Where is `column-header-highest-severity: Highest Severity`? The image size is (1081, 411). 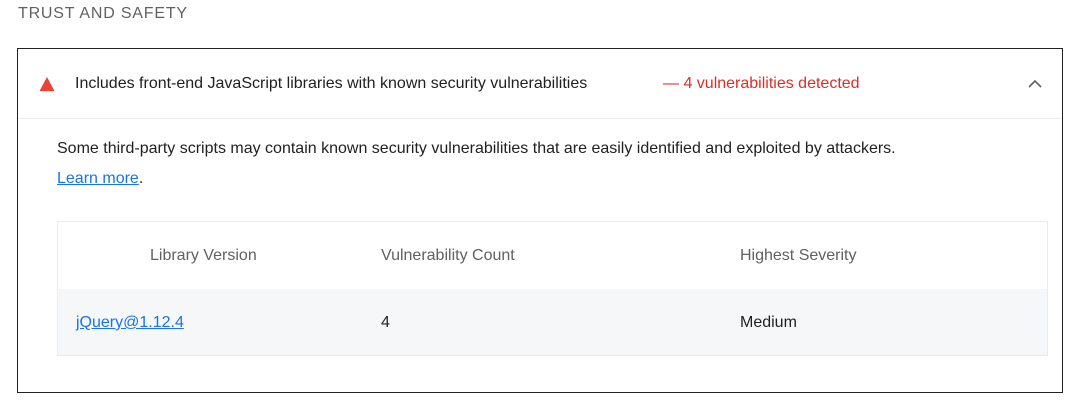
column-header-highest-severity: Highest Severity is located at coordinates (798, 255).